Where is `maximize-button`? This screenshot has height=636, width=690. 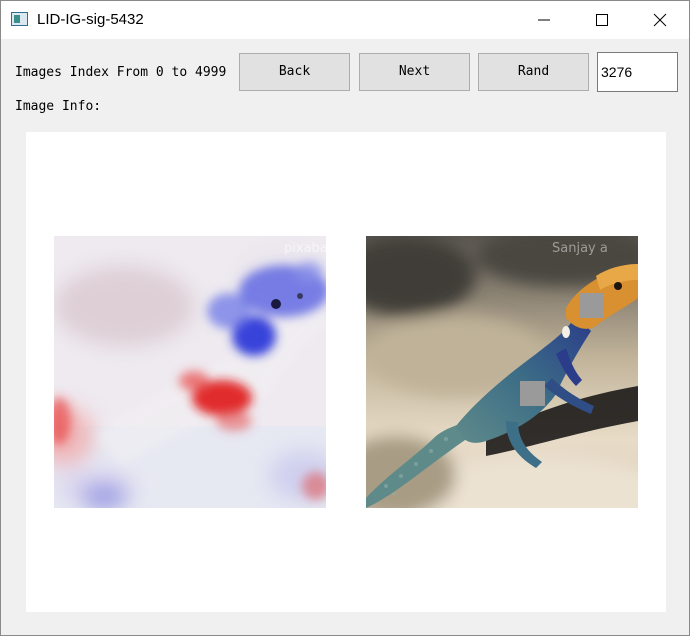 maximize-button is located at coordinates (602, 20).